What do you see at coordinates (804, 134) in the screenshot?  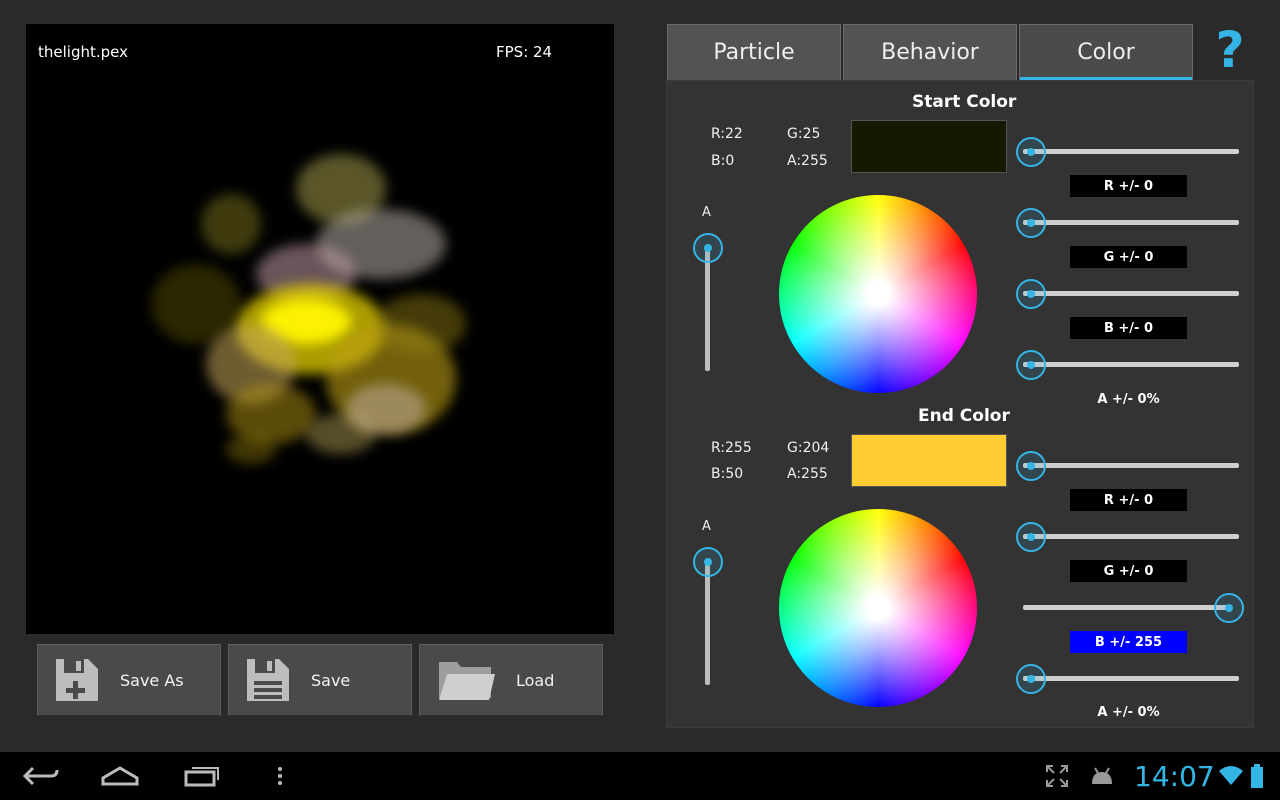 I see `start-g-value: G:25` at bounding box center [804, 134].